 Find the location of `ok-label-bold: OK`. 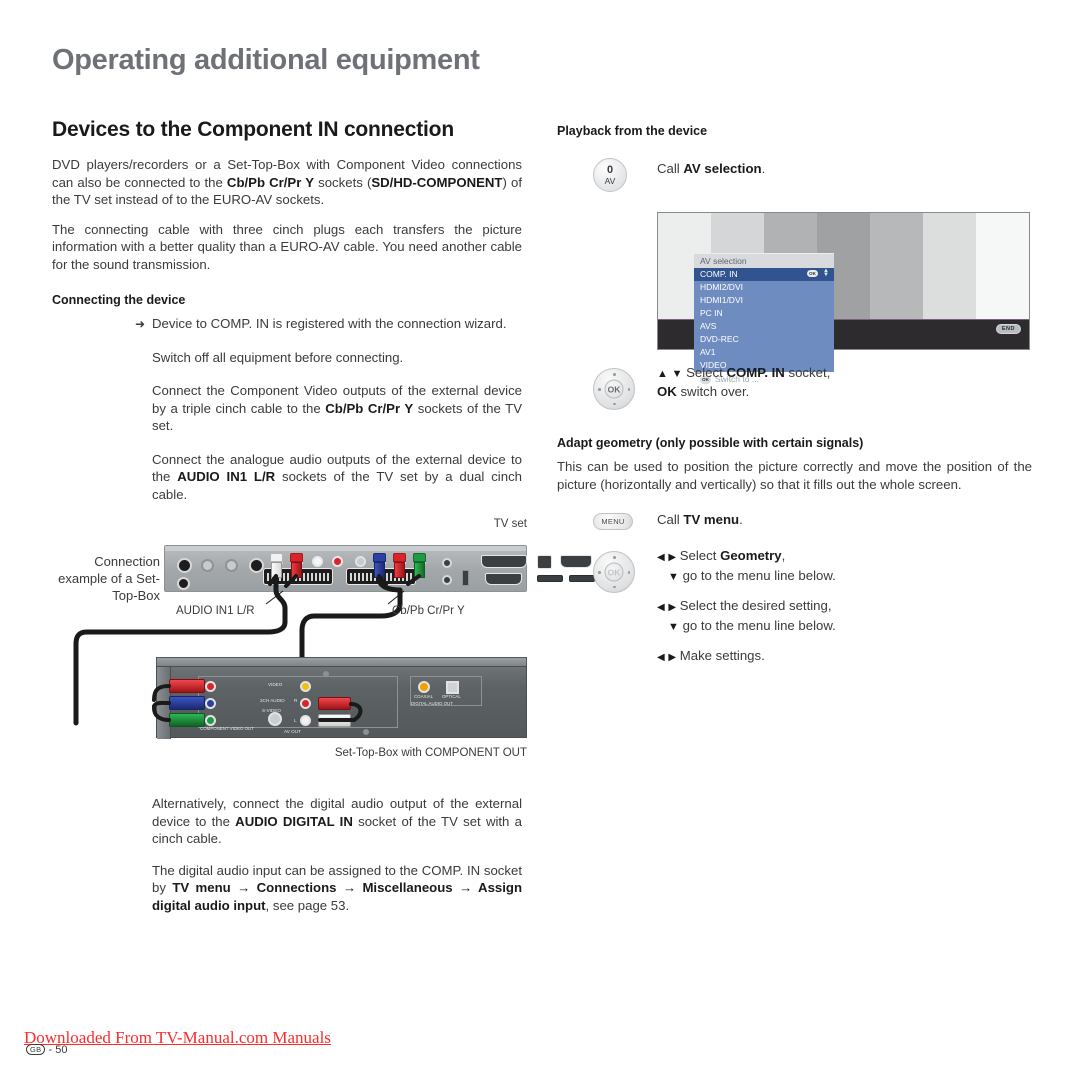

ok-label-bold: OK is located at coordinates (667, 391).